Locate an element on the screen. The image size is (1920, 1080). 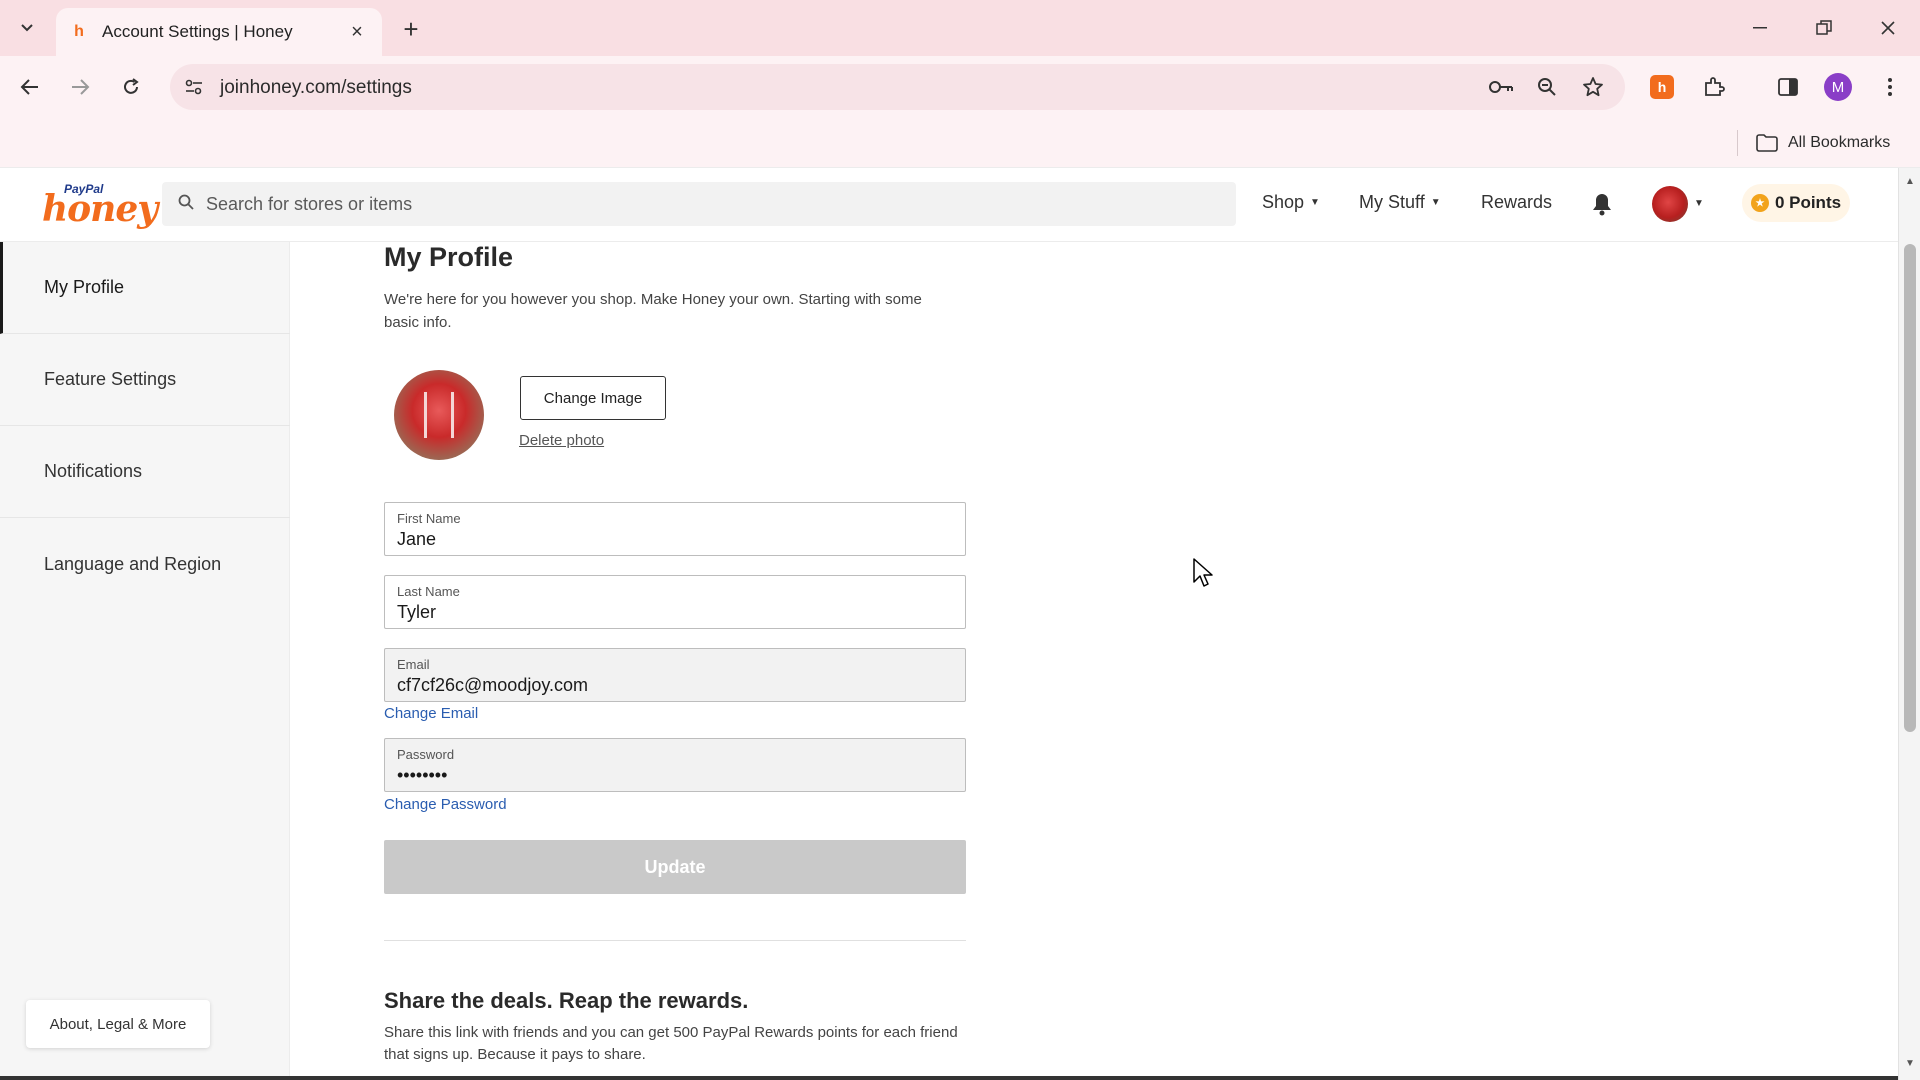
all-bookmarks-button: All Bookmarks is located at coordinates (1823, 143).